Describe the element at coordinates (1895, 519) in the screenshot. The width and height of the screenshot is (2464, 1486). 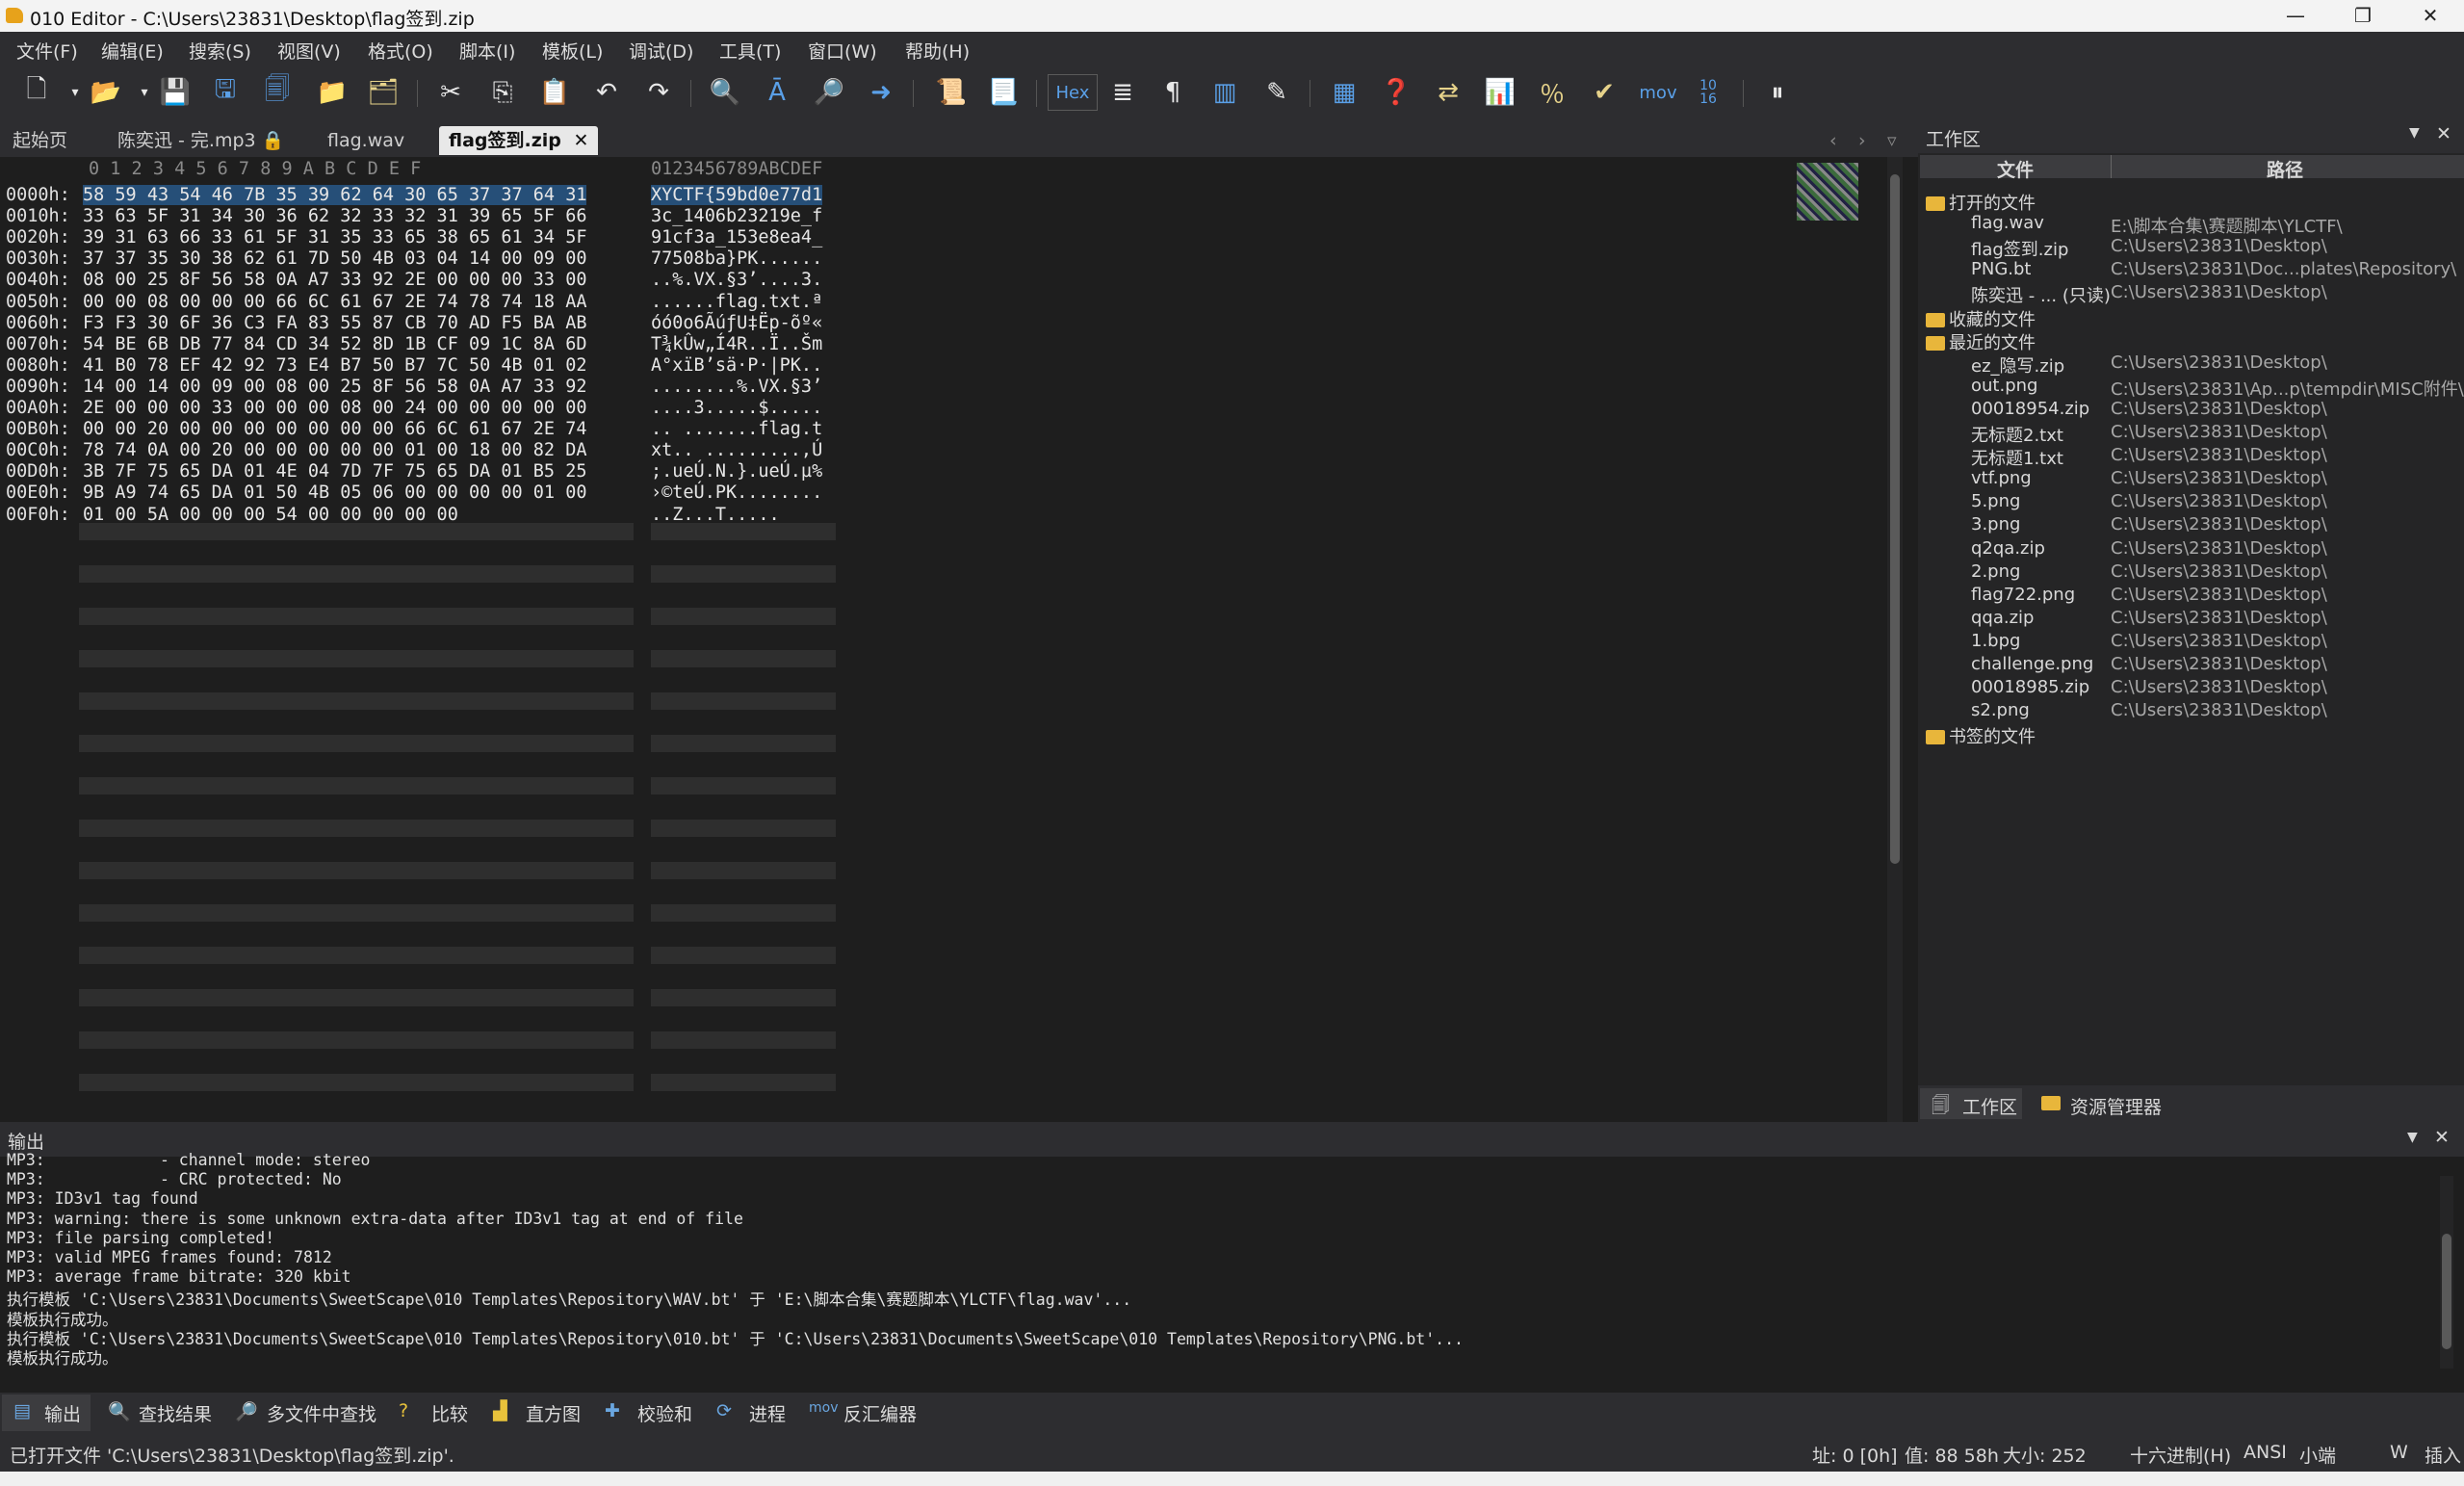
I see `scroll-thumb` at that location.